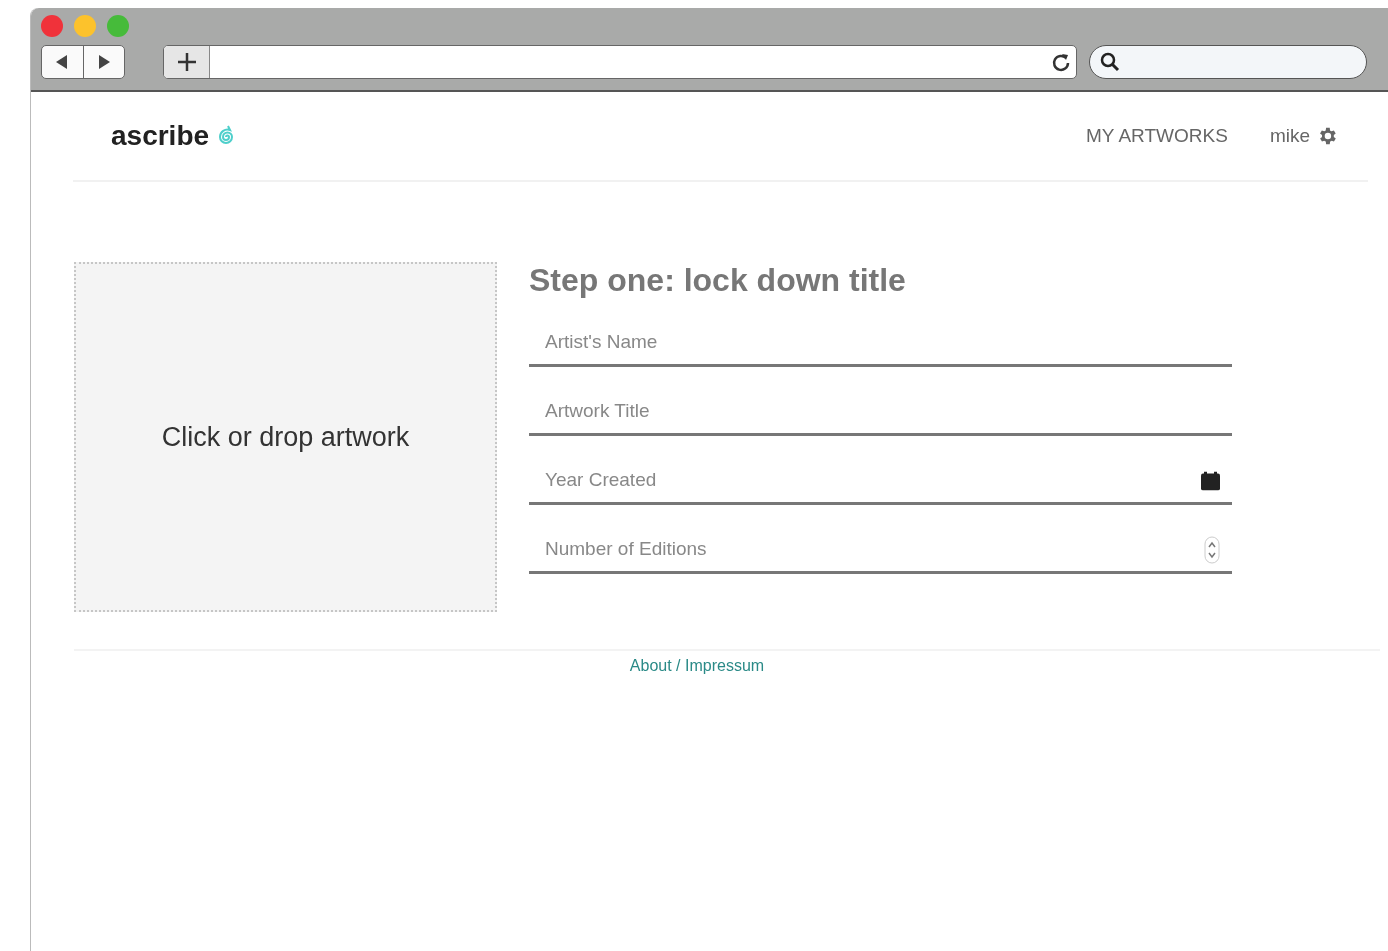  I want to click on drop-zone: Click or drop artwork, so click(285, 437).